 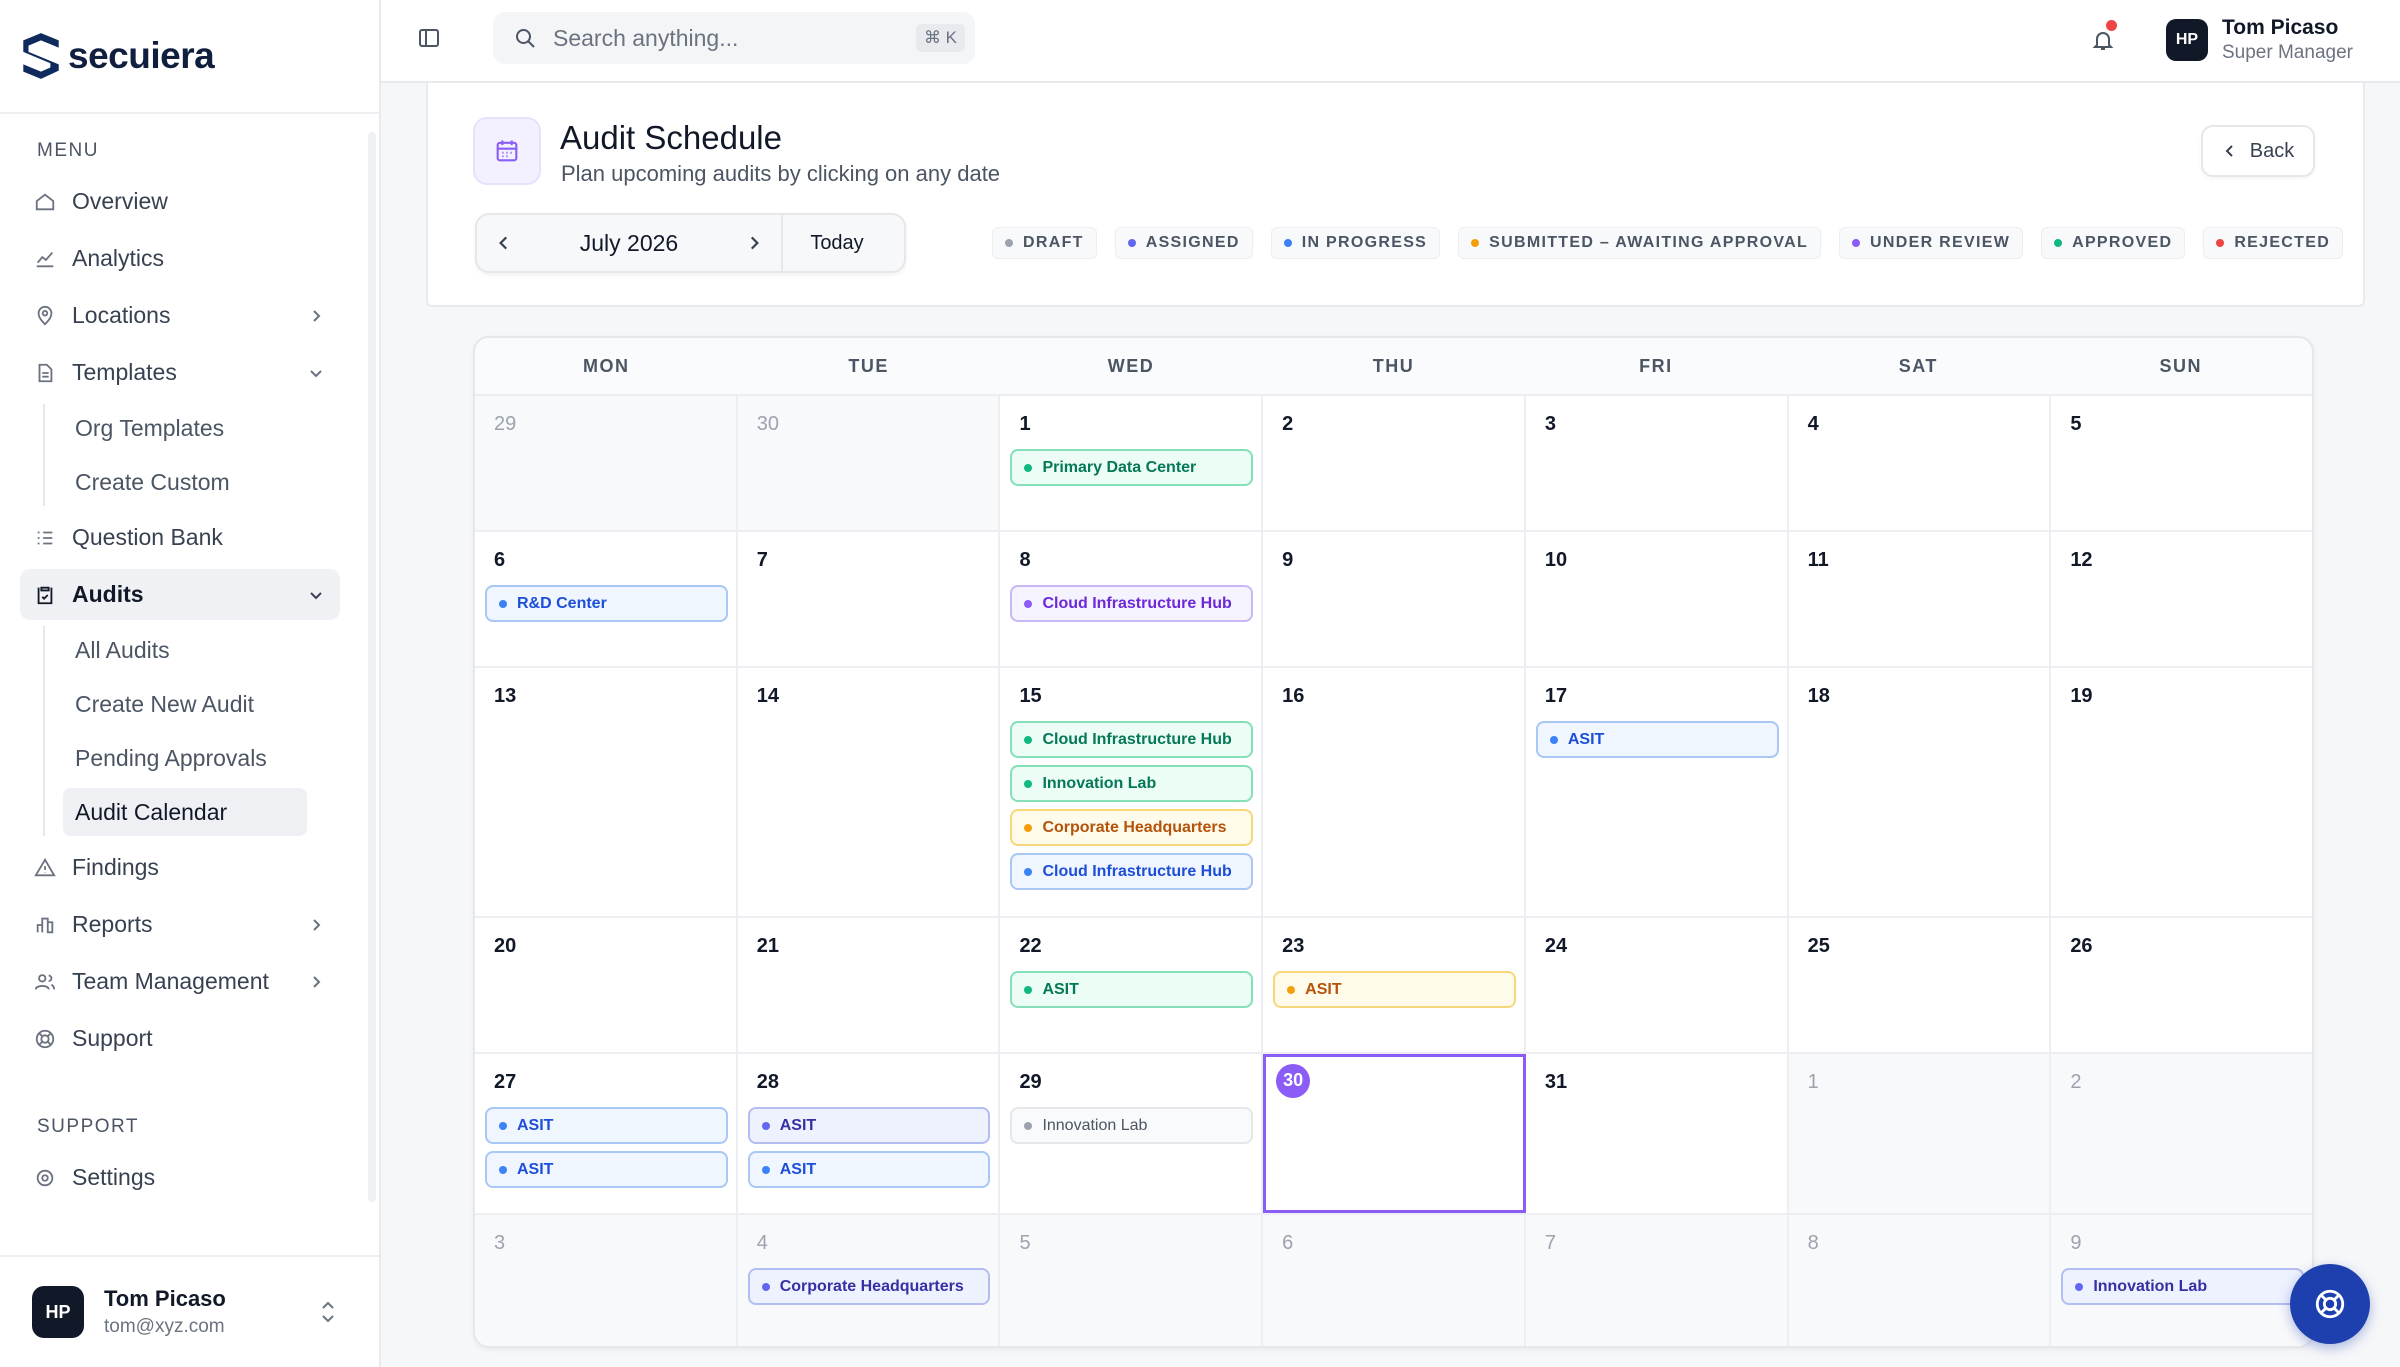 What do you see at coordinates (185, 482) in the screenshot?
I see `sidebar-subitem-create-custom: Create Custom` at bounding box center [185, 482].